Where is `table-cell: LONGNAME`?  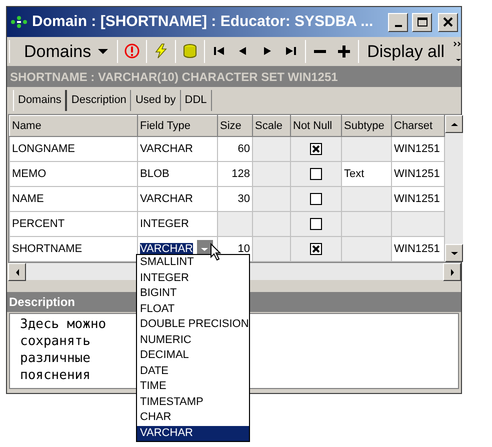 table-cell: LONGNAME is located at coordinates (74, 149).